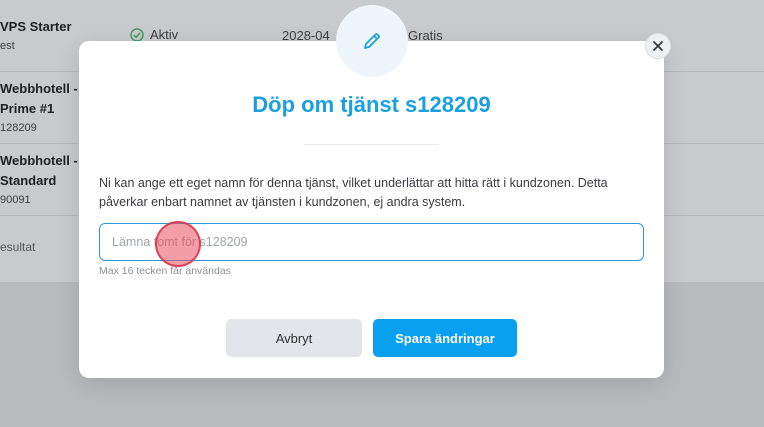 The image size is (764, 427). I want to click on edit-icon-badge, so click(372, 41).